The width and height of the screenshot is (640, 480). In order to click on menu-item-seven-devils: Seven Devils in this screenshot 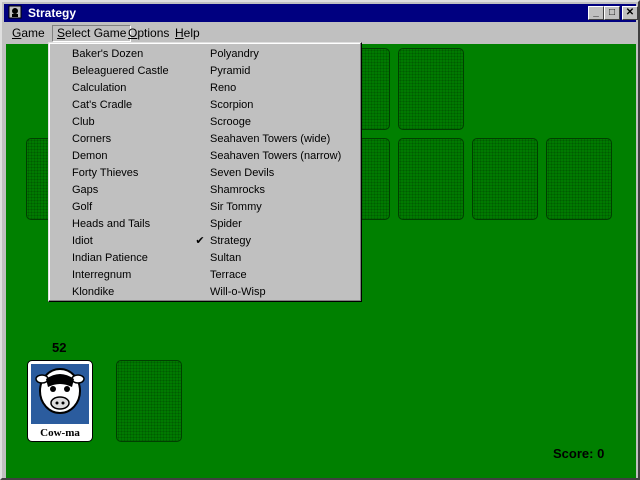, I will do `click(242, 173)`.